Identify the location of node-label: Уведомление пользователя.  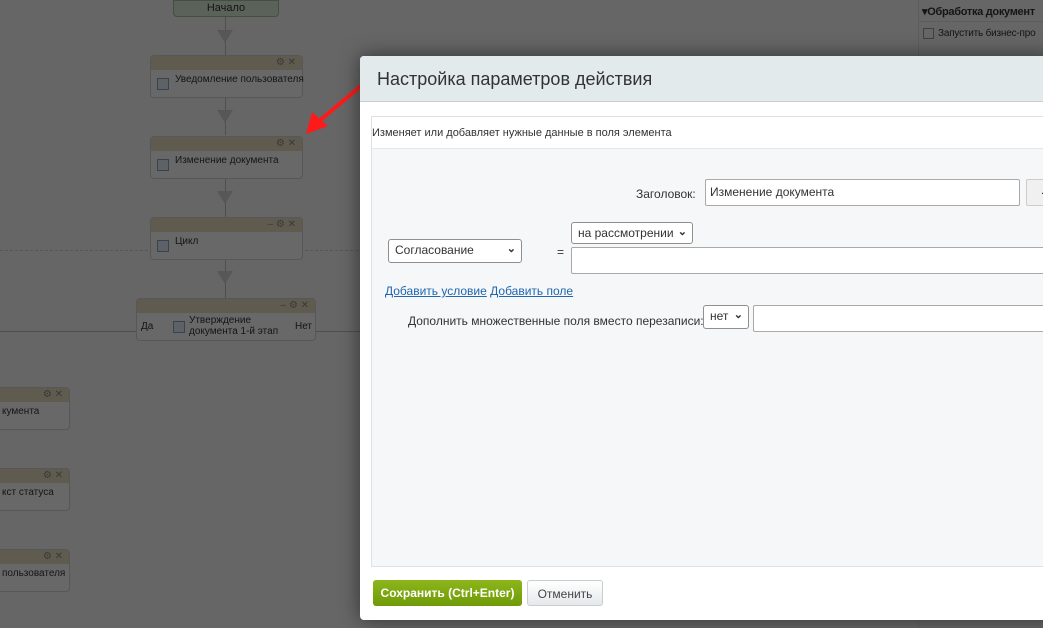
(239, 79).